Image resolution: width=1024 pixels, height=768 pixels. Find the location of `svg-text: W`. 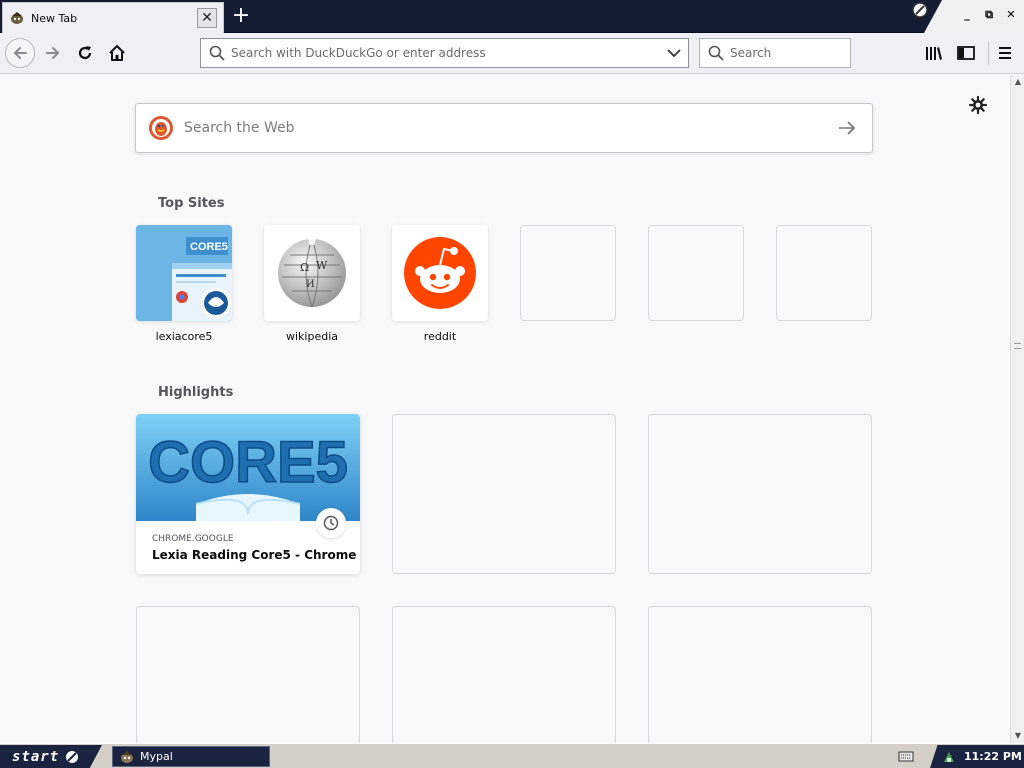

svg-text: W is located at coordinates (322, 265).